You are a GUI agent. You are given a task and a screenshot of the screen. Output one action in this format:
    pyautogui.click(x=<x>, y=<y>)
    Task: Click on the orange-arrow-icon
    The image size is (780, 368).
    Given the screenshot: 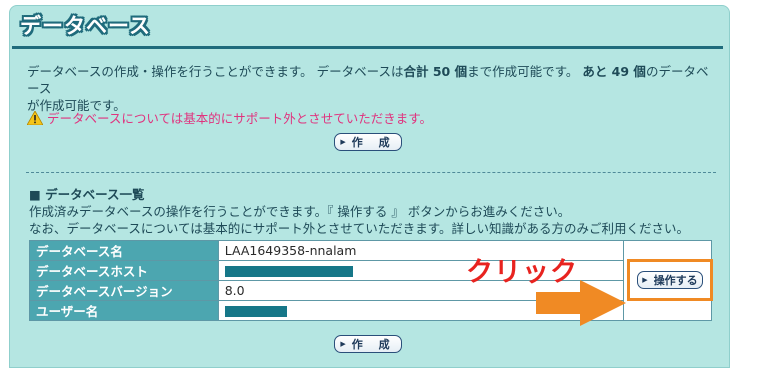 What is the action you would take?
    pyautogui.click(x=581, y=303)
    